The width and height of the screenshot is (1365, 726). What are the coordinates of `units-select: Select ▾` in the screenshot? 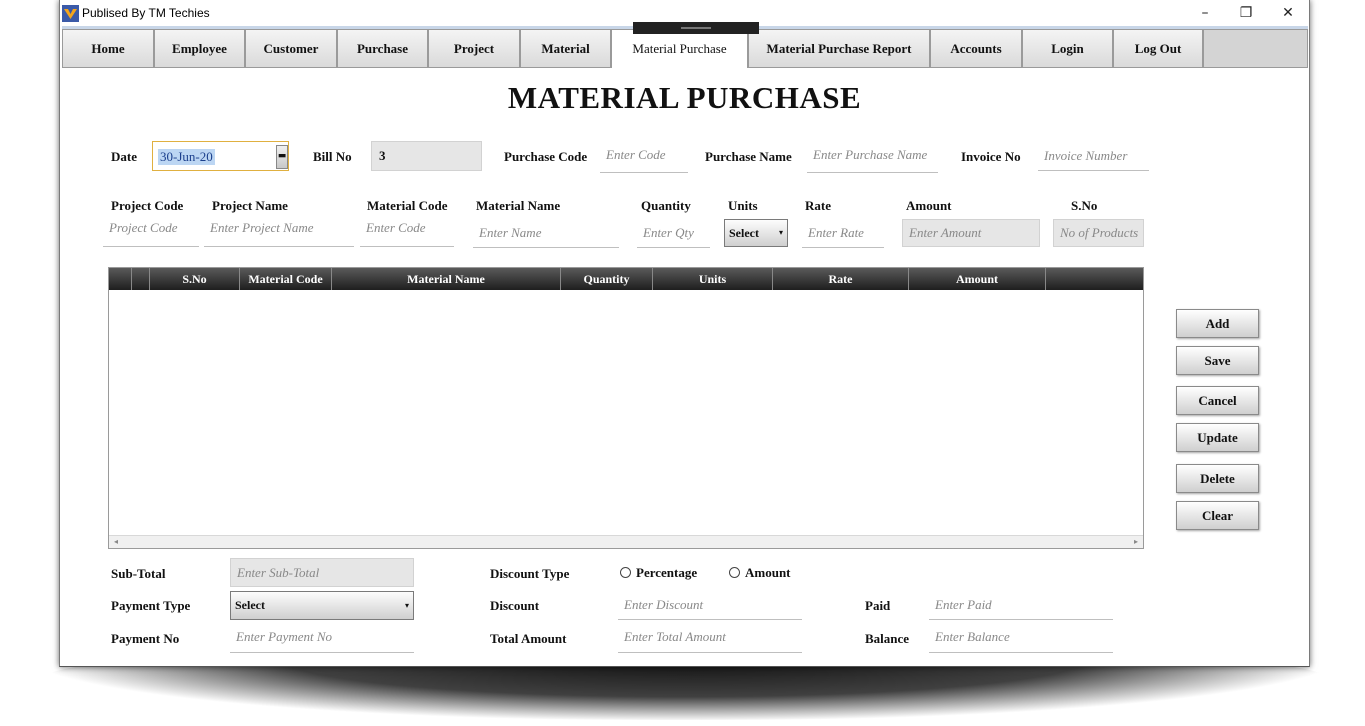 It's located at (756, 233).